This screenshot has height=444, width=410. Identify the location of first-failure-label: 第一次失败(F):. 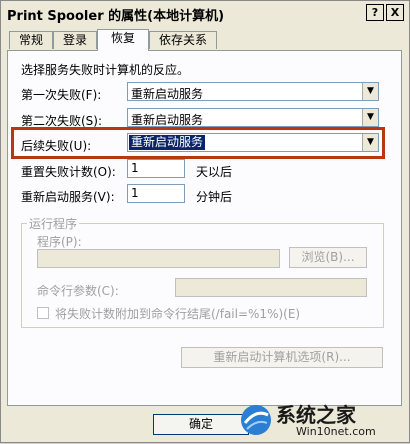
(61, 95).